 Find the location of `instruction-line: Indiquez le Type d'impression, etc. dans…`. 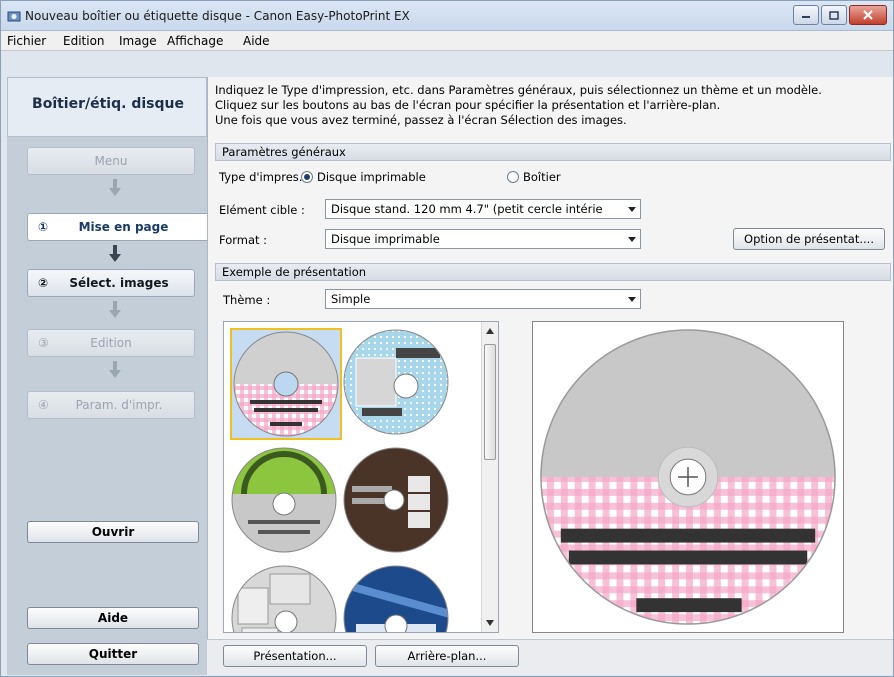

instruction-line: Indiquez le Type d'impression, etc. dans… is located at coordinates (518, 90).